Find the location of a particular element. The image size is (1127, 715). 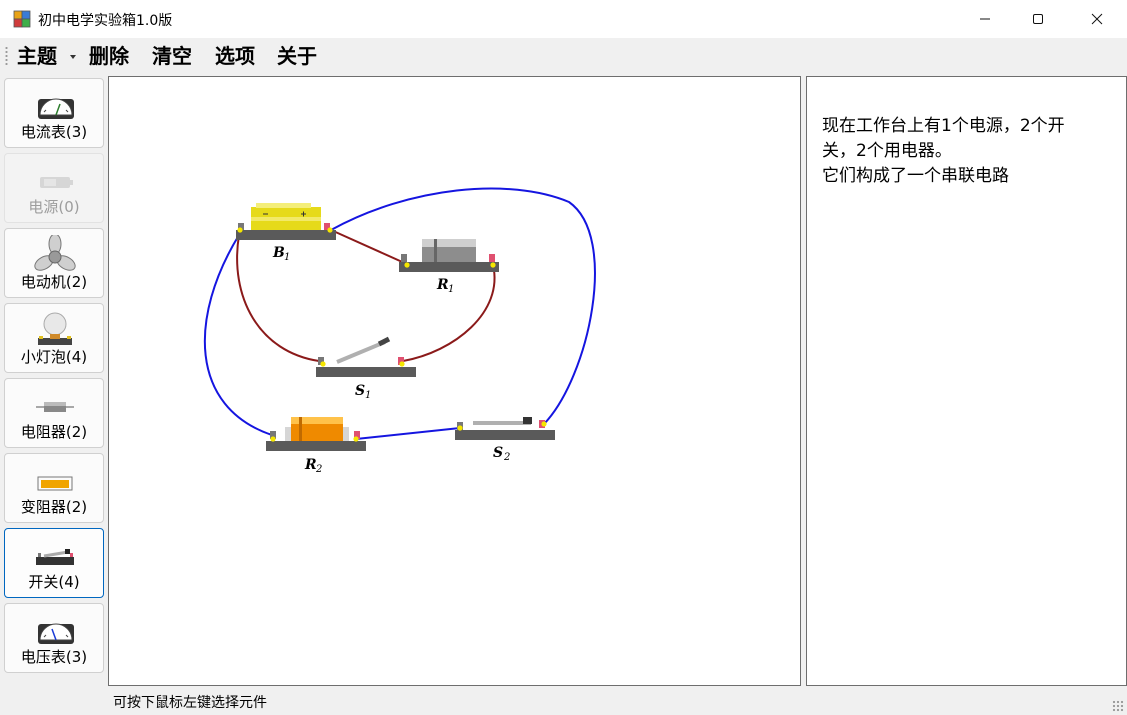

close-icon is located at coordinates (1097, 19).